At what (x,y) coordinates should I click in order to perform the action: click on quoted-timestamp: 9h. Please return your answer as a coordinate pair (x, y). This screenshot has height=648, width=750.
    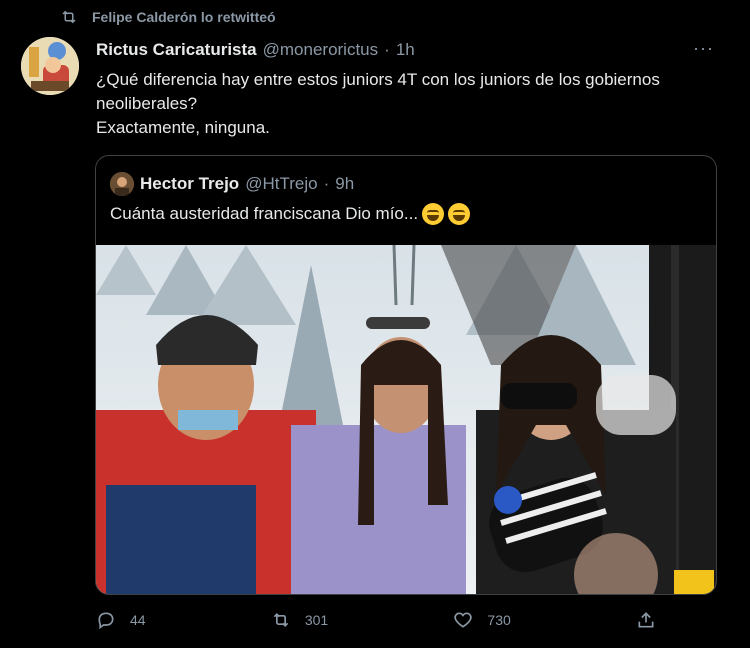
    Looking at the image, I should click on (345, 183).